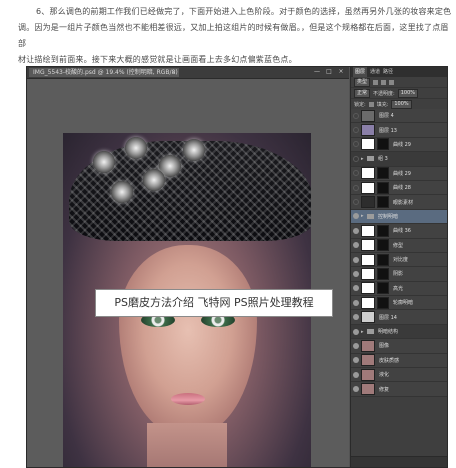  Describe the element at coordinates (399, 217) in the screenshot. I see `layer-group-row: ▸ 控制明暗` at that location.